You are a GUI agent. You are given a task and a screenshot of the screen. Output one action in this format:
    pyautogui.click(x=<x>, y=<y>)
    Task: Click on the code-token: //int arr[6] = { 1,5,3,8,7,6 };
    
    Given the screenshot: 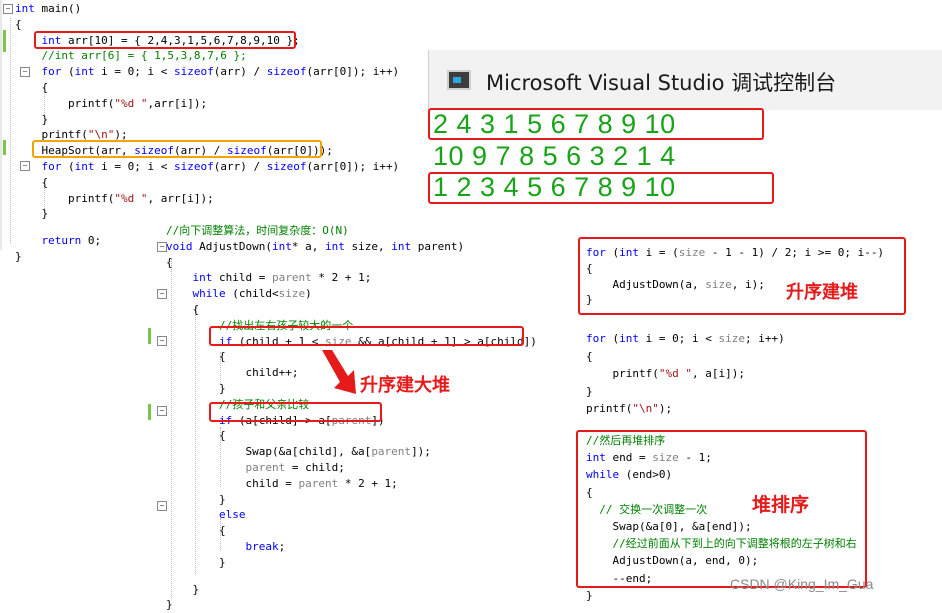 What is the action you would take?
    pyautogui.click(x=144, y=56)
    